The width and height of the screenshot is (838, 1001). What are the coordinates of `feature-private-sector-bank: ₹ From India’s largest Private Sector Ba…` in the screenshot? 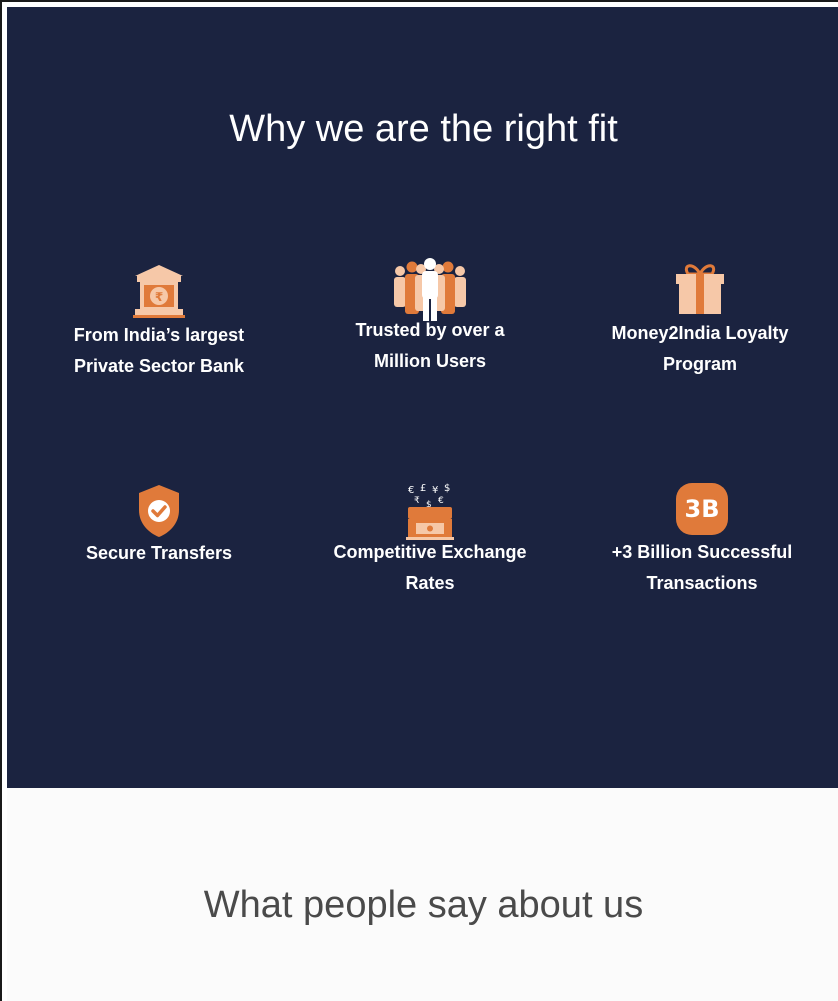 It's located at (159, 322).